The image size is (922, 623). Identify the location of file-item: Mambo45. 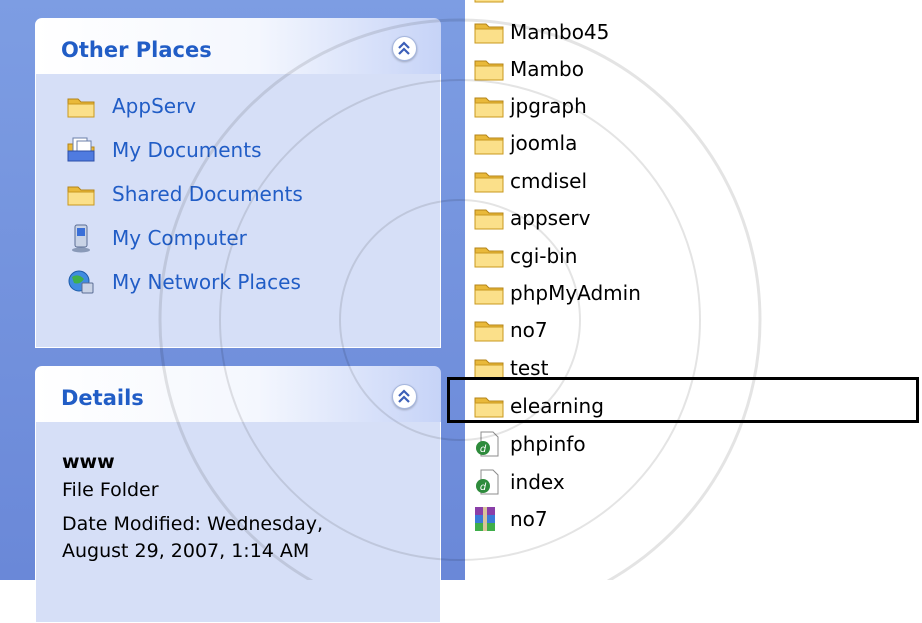
(540, 32).